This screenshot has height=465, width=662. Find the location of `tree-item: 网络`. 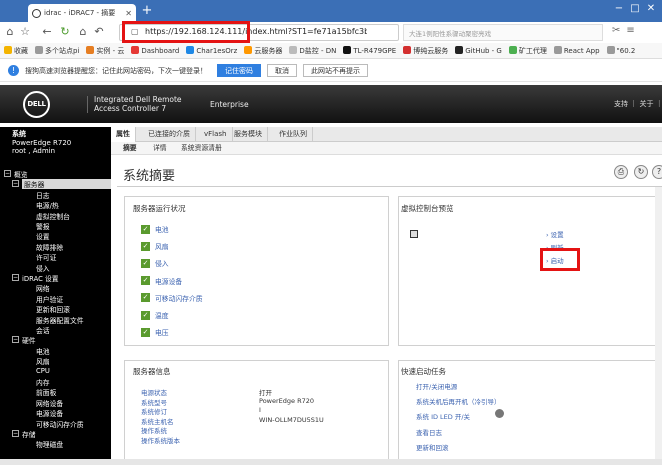

tree-item: 网络 is located at coordinates (43, 288).